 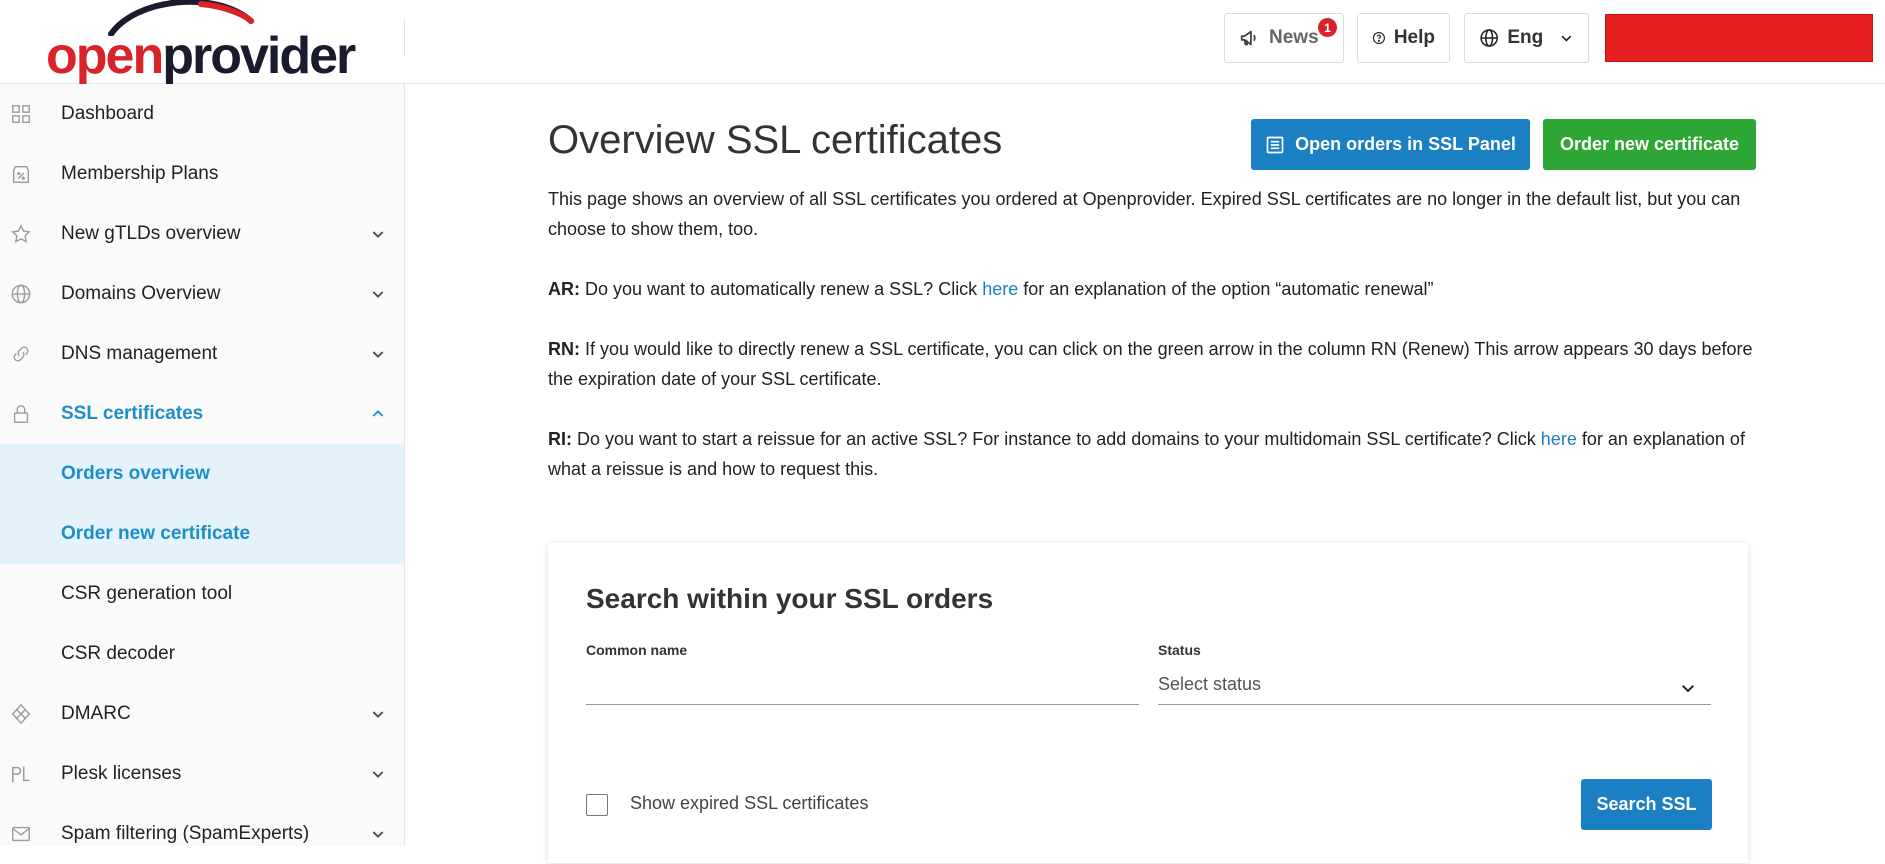 I want to click on language-selector: Eng, so click(x=1526, y=38).